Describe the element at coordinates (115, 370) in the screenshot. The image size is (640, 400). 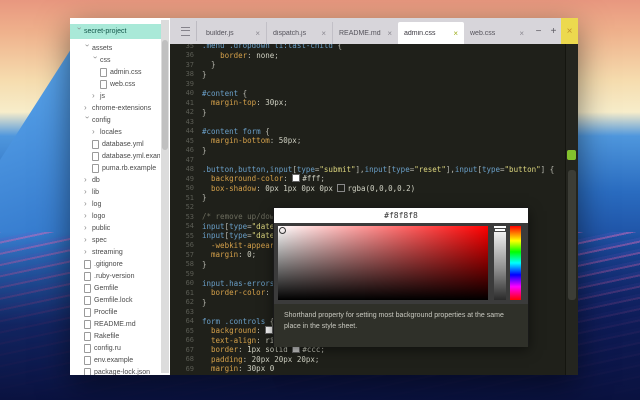
I see `sidebar-item-package-lock.json: package-lock.json` at that location.